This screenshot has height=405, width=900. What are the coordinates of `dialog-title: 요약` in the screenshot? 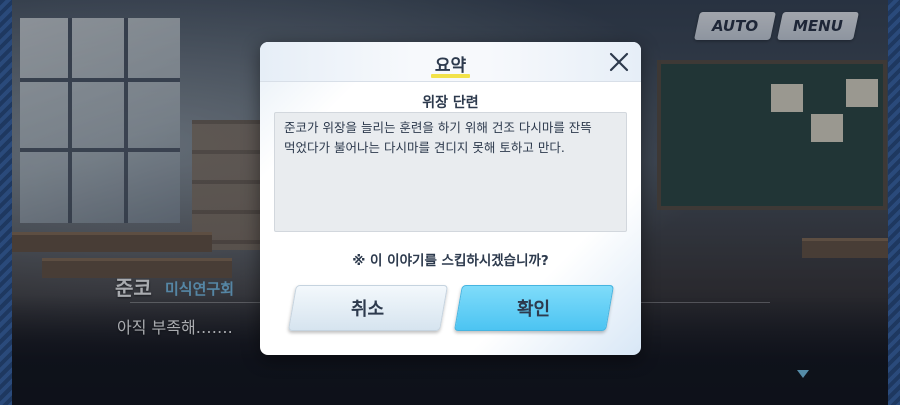 It's located at (450, 66).